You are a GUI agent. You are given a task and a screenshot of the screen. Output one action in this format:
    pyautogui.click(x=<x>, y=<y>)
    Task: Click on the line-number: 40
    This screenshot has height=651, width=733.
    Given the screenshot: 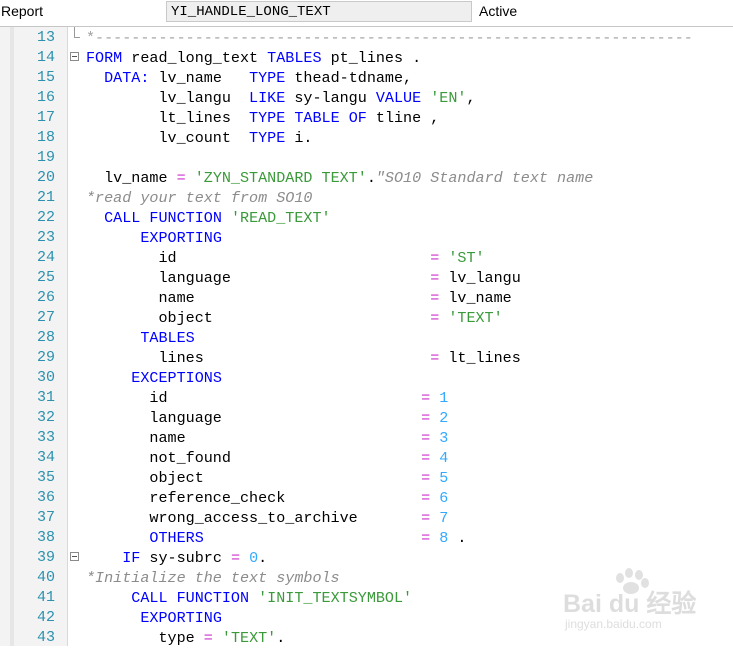 What is the action you would take?
    pyautogui.click(x=45, y=577)
    